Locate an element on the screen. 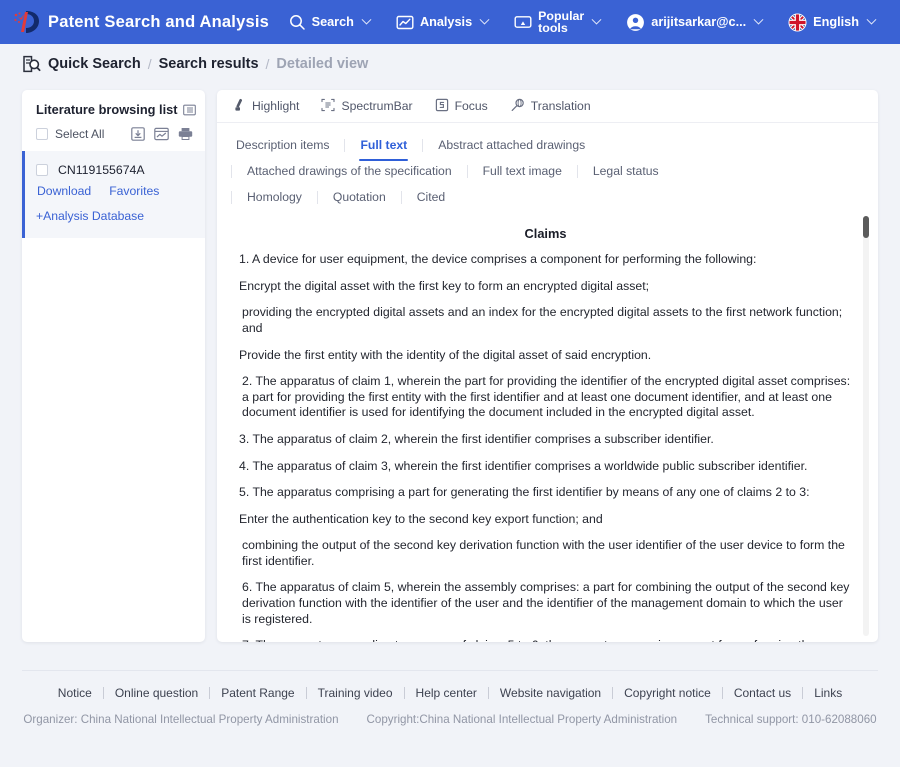  tab-full-text: Full text is located at coordinates (383, 148).